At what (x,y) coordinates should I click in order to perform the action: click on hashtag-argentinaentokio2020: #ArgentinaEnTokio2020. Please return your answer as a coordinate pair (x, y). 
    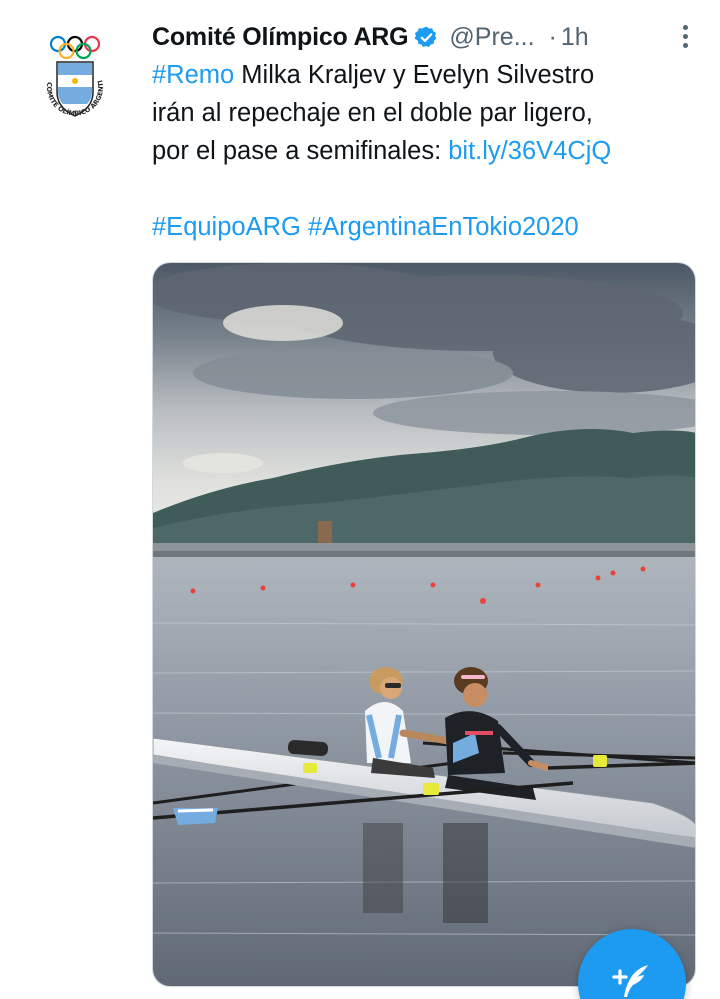
    Looking at the image, I should click on (443, 227).